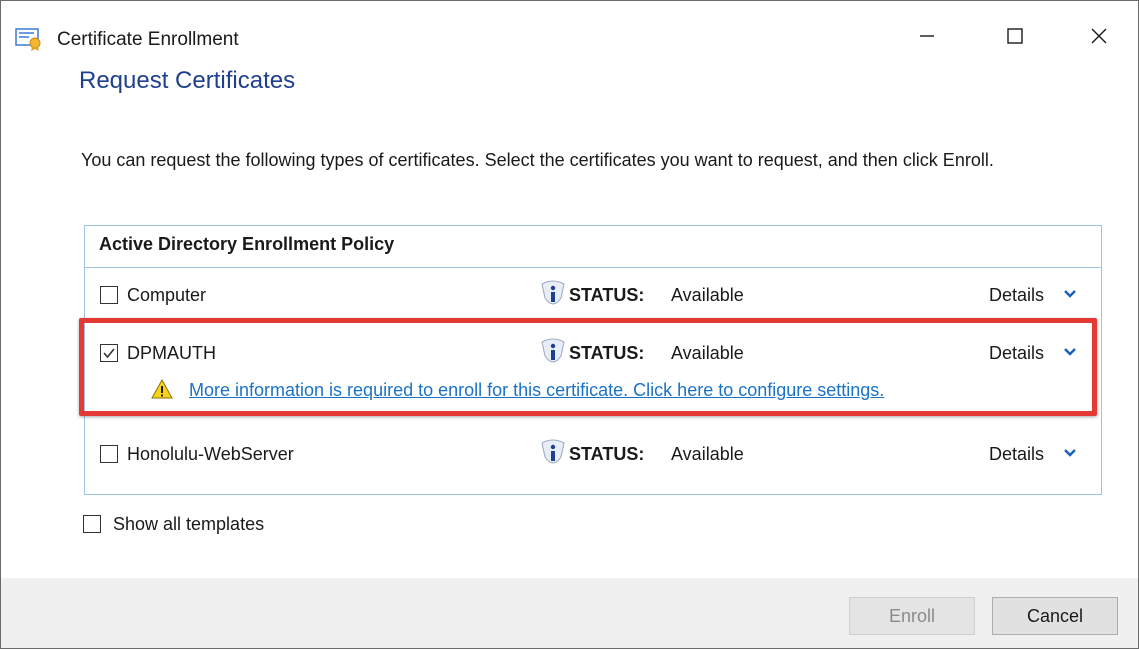 The height and width of the screenshot is (649, 1139). Describe the element at coordinates (210, 454) in the screenshot. I see `certificate-name: Honolulu-WebServer` at that location.